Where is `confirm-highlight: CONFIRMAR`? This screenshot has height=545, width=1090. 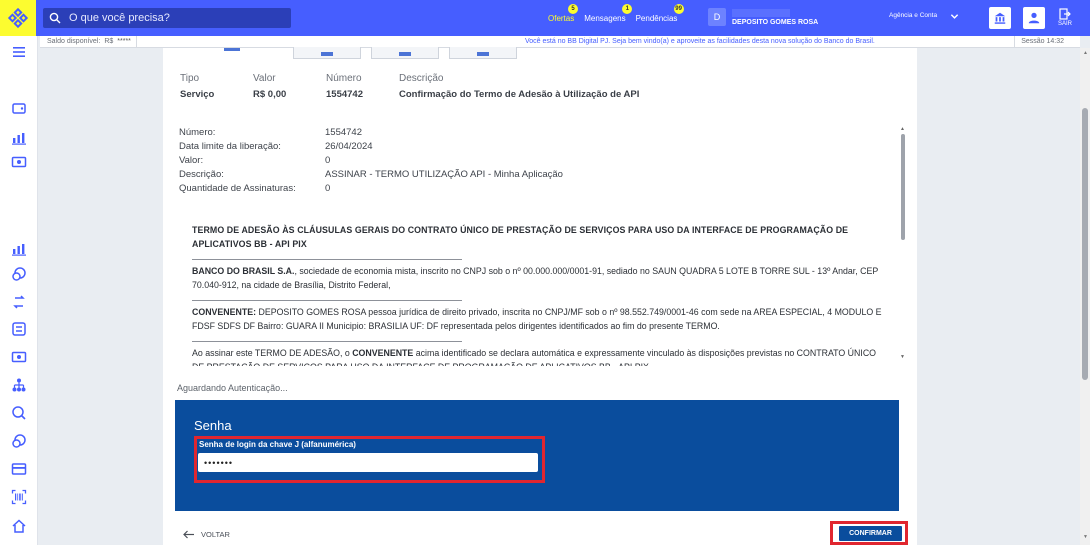 confirm-highlight: CONFIRMAR is located at coordinates (869, 533).